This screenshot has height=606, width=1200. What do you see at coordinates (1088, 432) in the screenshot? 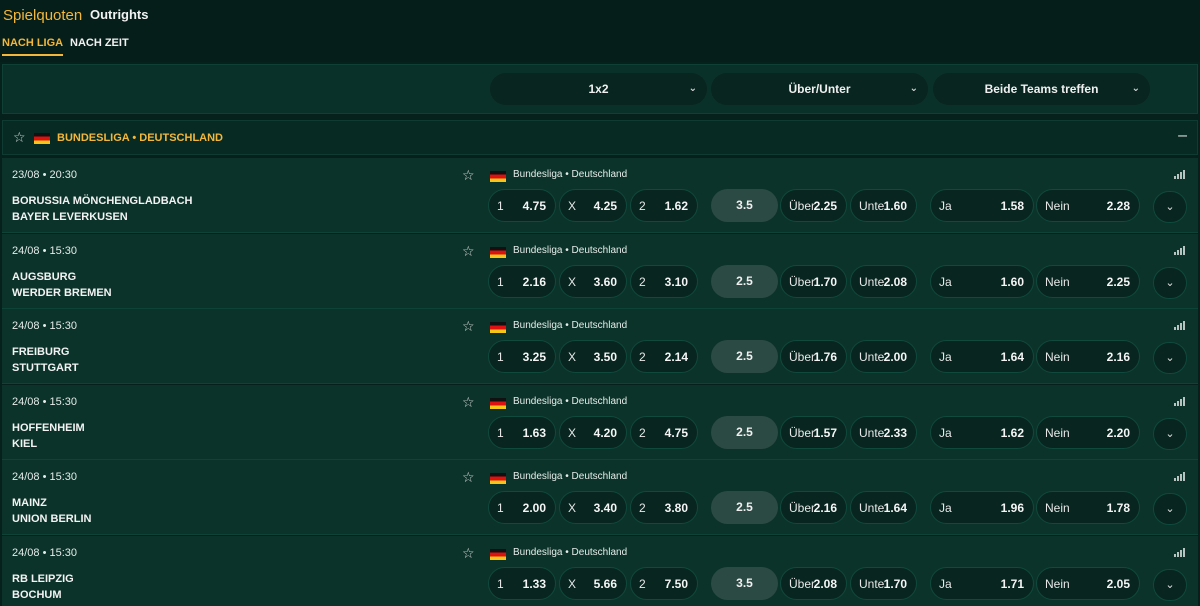
I see `odds-button-no: Nein 2.20` at bounding box center [1088, 432].